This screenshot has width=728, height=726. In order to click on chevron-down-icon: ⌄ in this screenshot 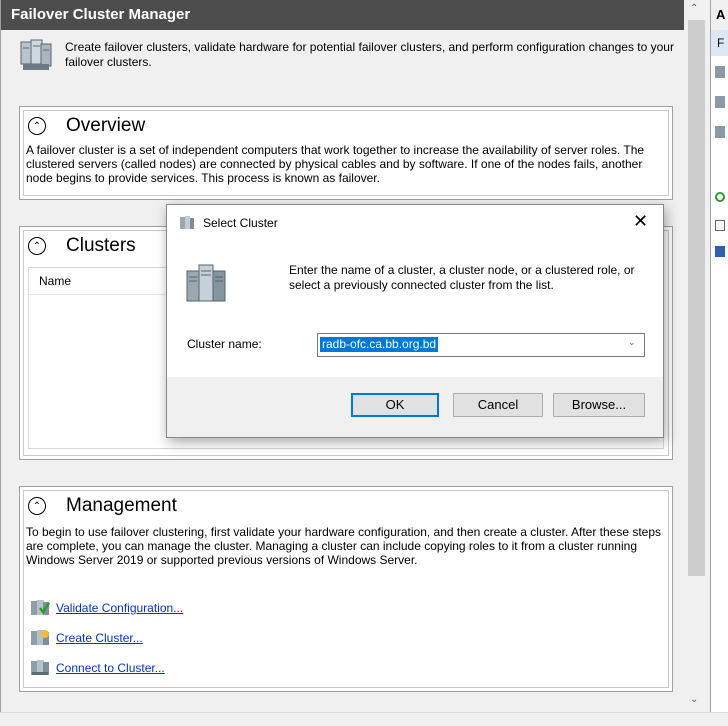, I will do `click(632, 342)`.